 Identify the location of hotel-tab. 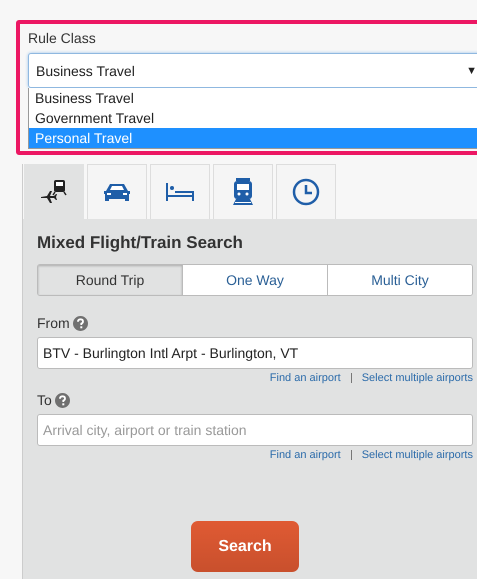
(180, 191).